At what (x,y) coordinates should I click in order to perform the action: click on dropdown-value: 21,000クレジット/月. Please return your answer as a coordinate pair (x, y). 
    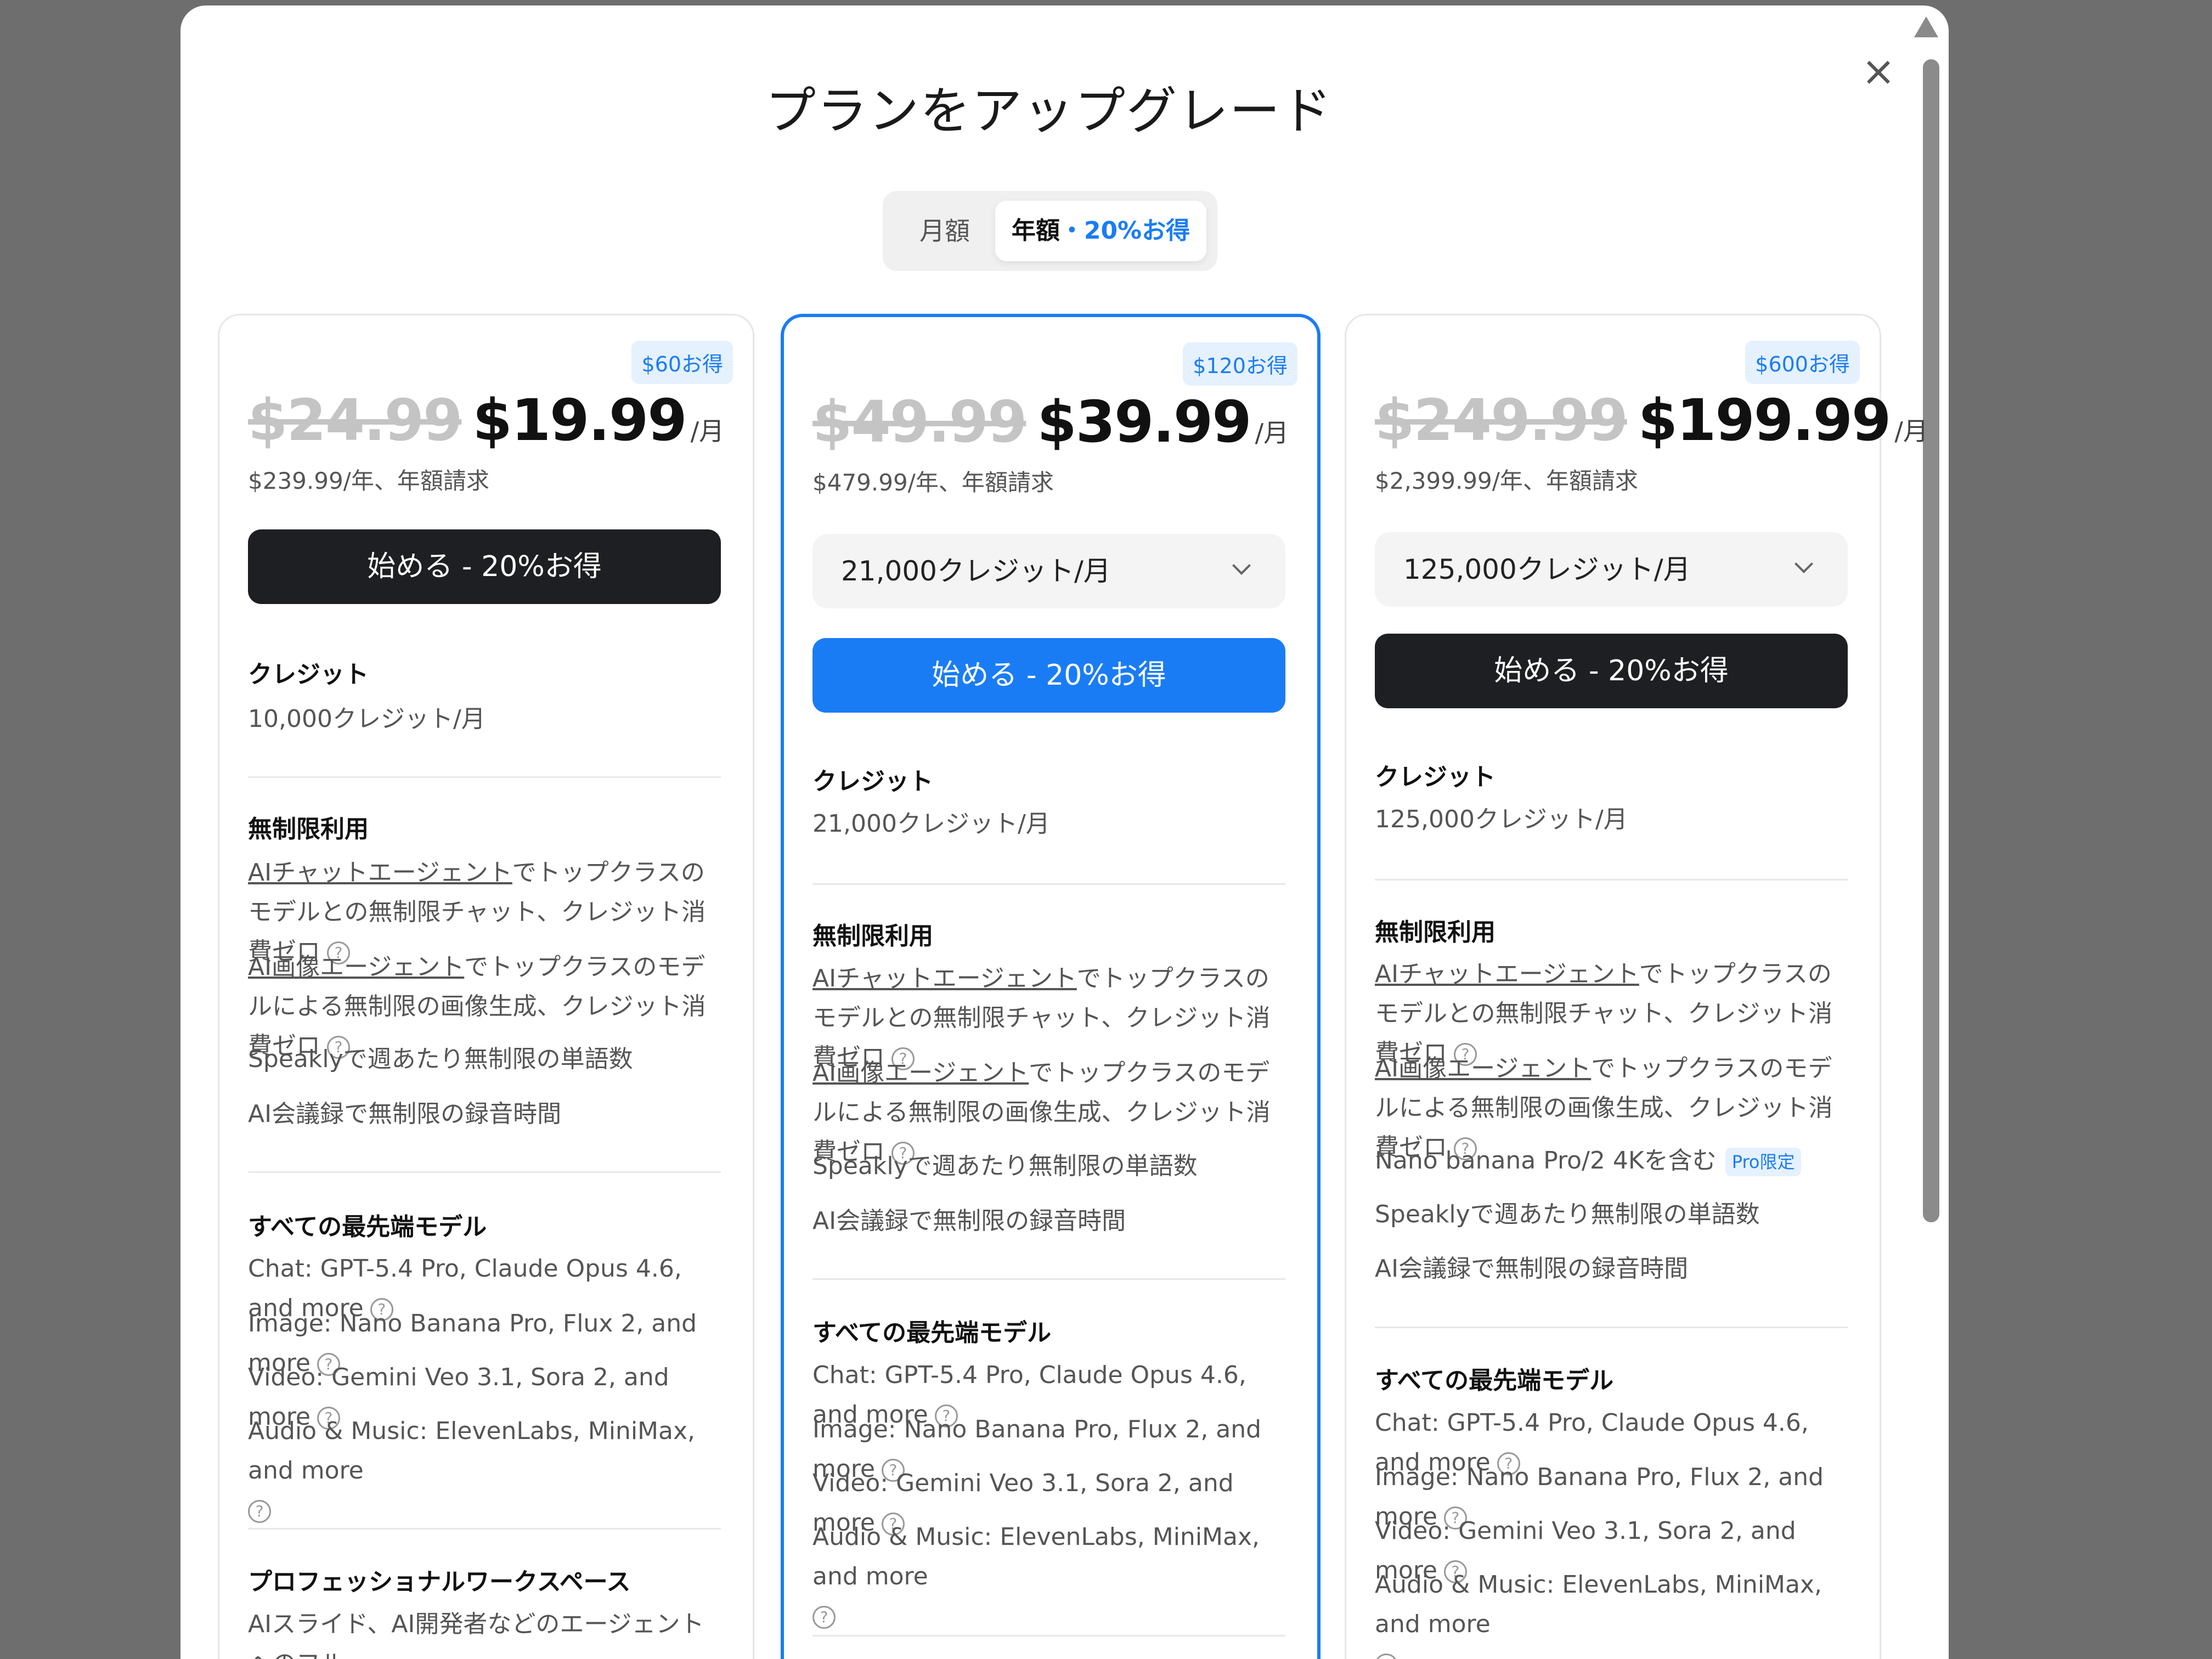
    Looking at the image, I should click on (976, 571).